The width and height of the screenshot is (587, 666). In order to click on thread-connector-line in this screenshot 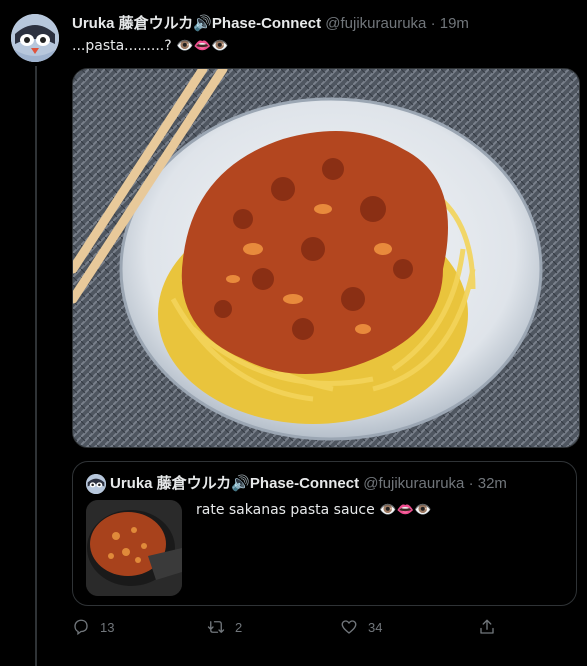, I will do `click(36, 366)`.